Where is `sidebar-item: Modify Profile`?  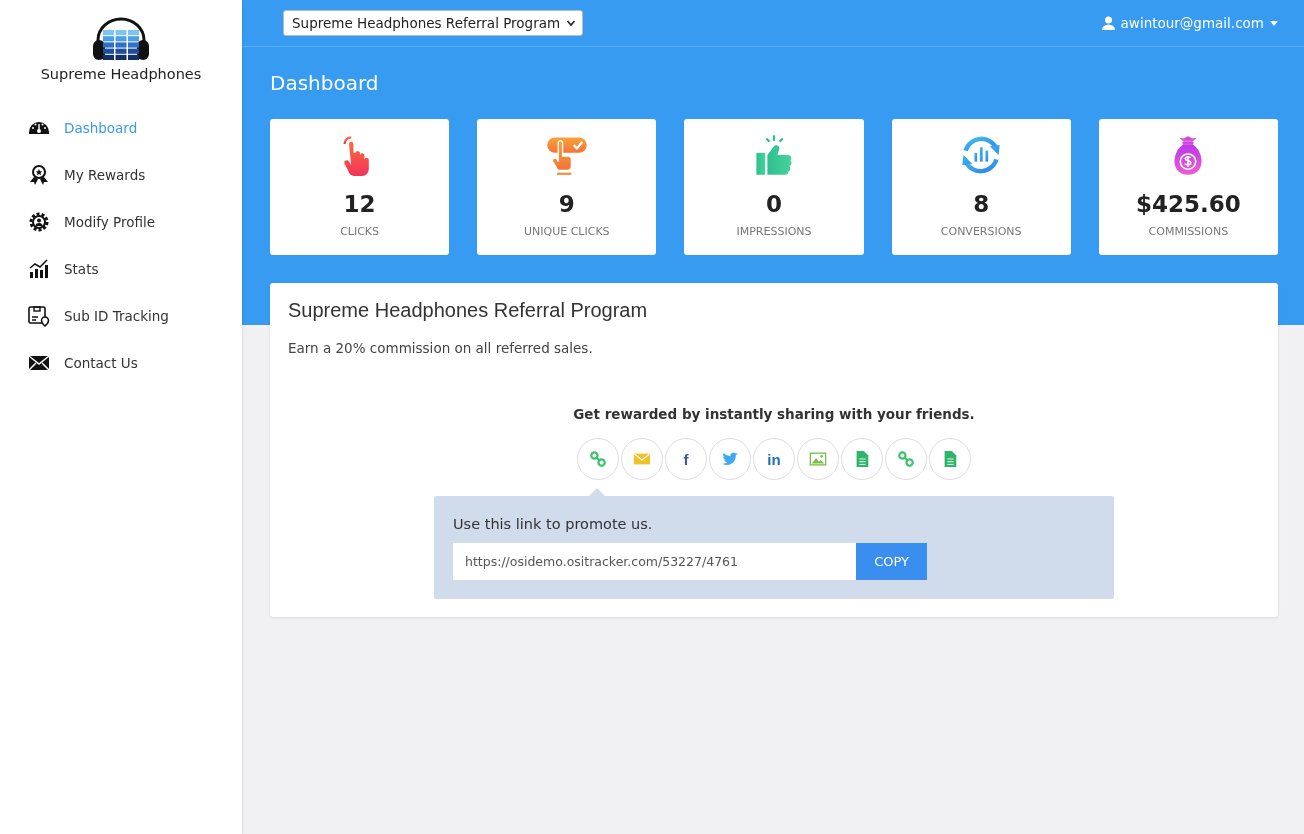
sidebar-item: Modify Profile is located at coordinates (121, 221).